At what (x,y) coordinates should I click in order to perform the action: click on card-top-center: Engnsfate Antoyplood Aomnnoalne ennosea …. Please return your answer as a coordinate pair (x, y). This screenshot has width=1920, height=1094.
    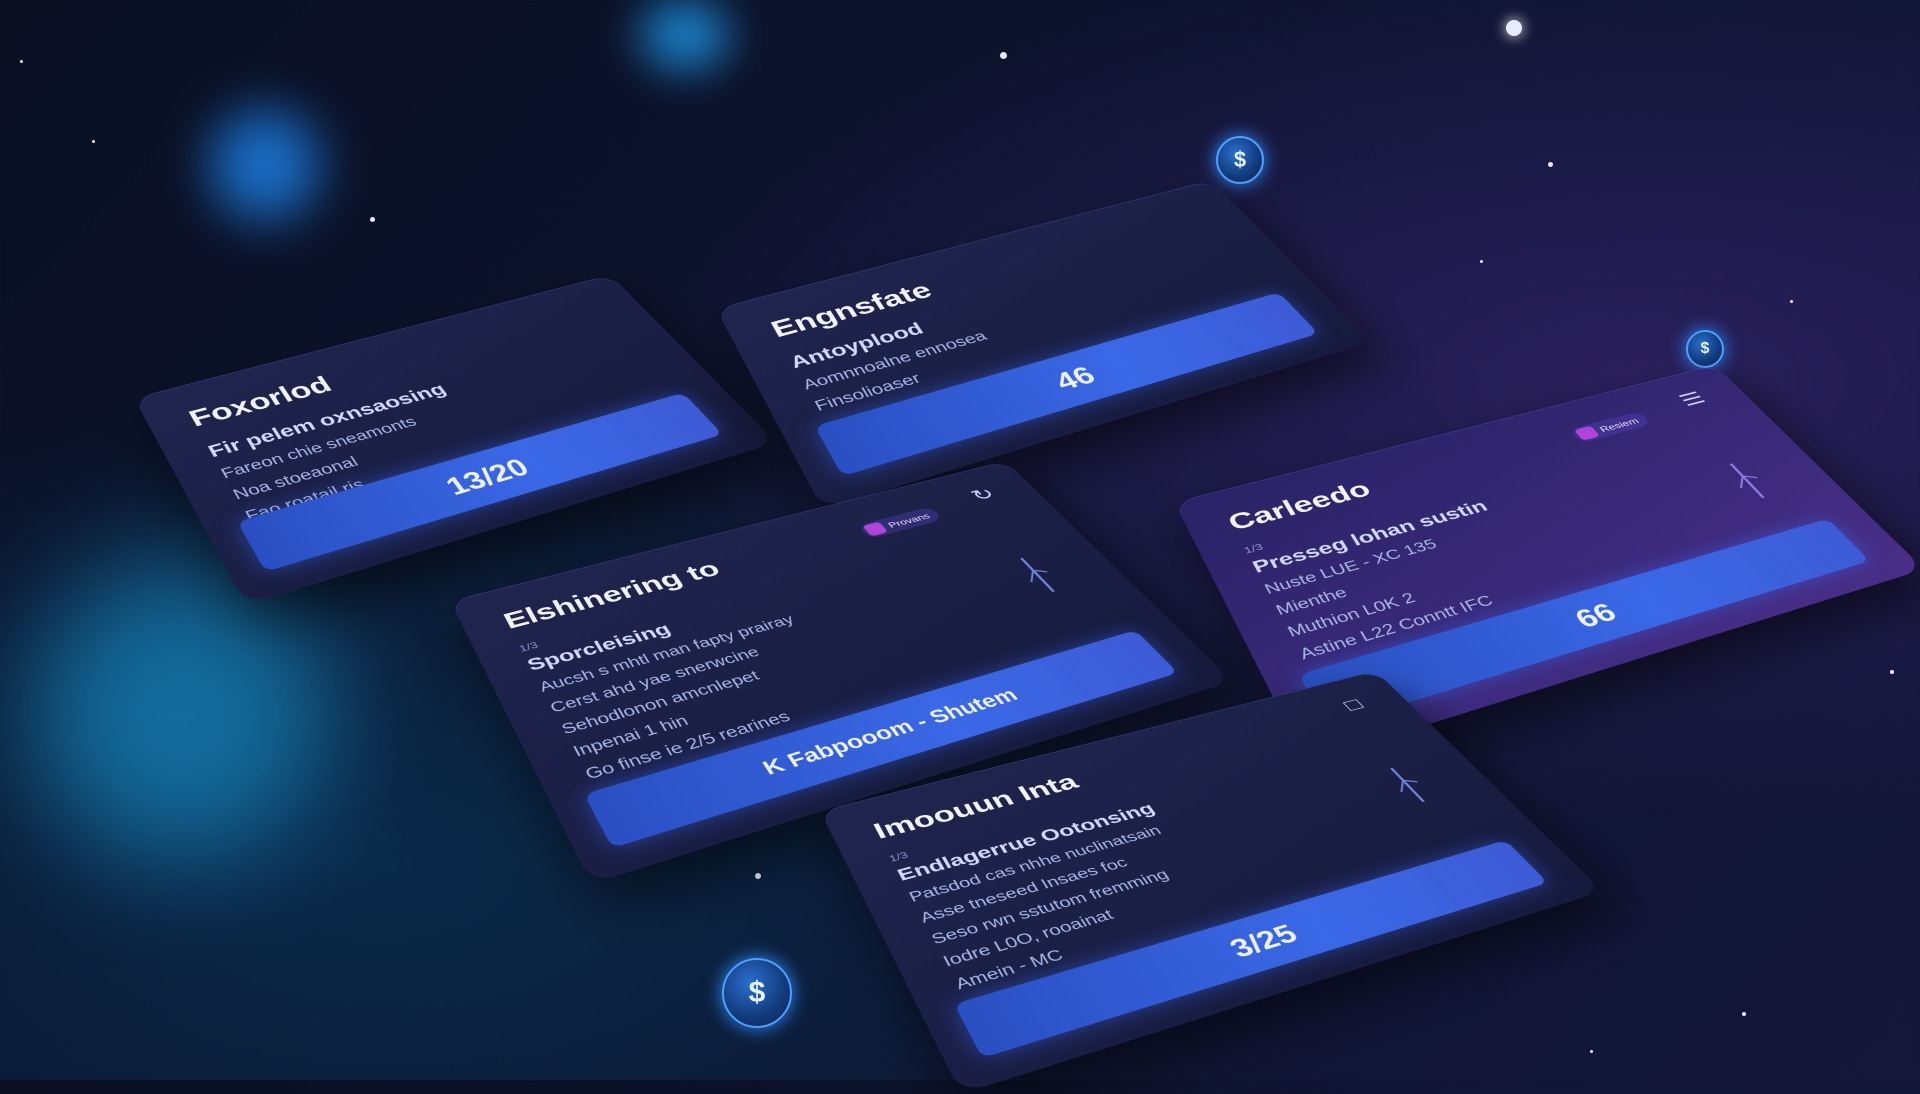
    Looking at the image, I should click on (1044, 345).